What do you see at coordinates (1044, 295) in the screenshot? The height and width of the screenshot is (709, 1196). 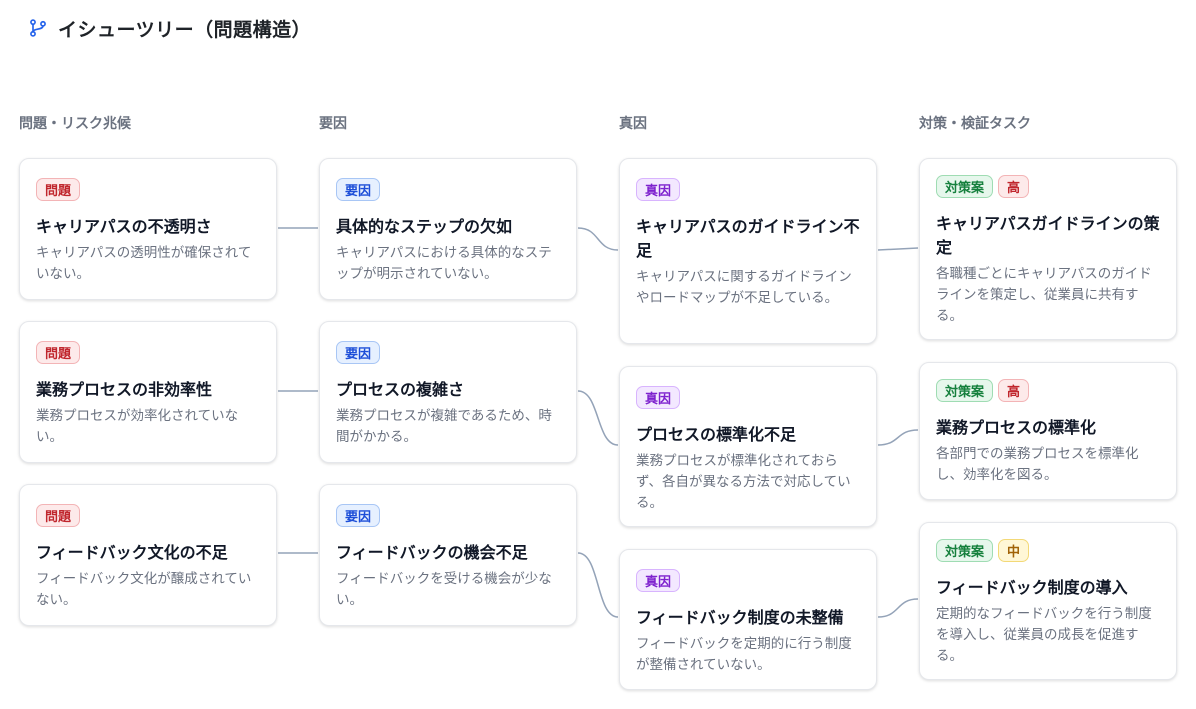 I see `card-description: 各職種ごとにキャリアパスのガイドラインを策定し、従業員に共有する。` at bounding box center [1044, 295].